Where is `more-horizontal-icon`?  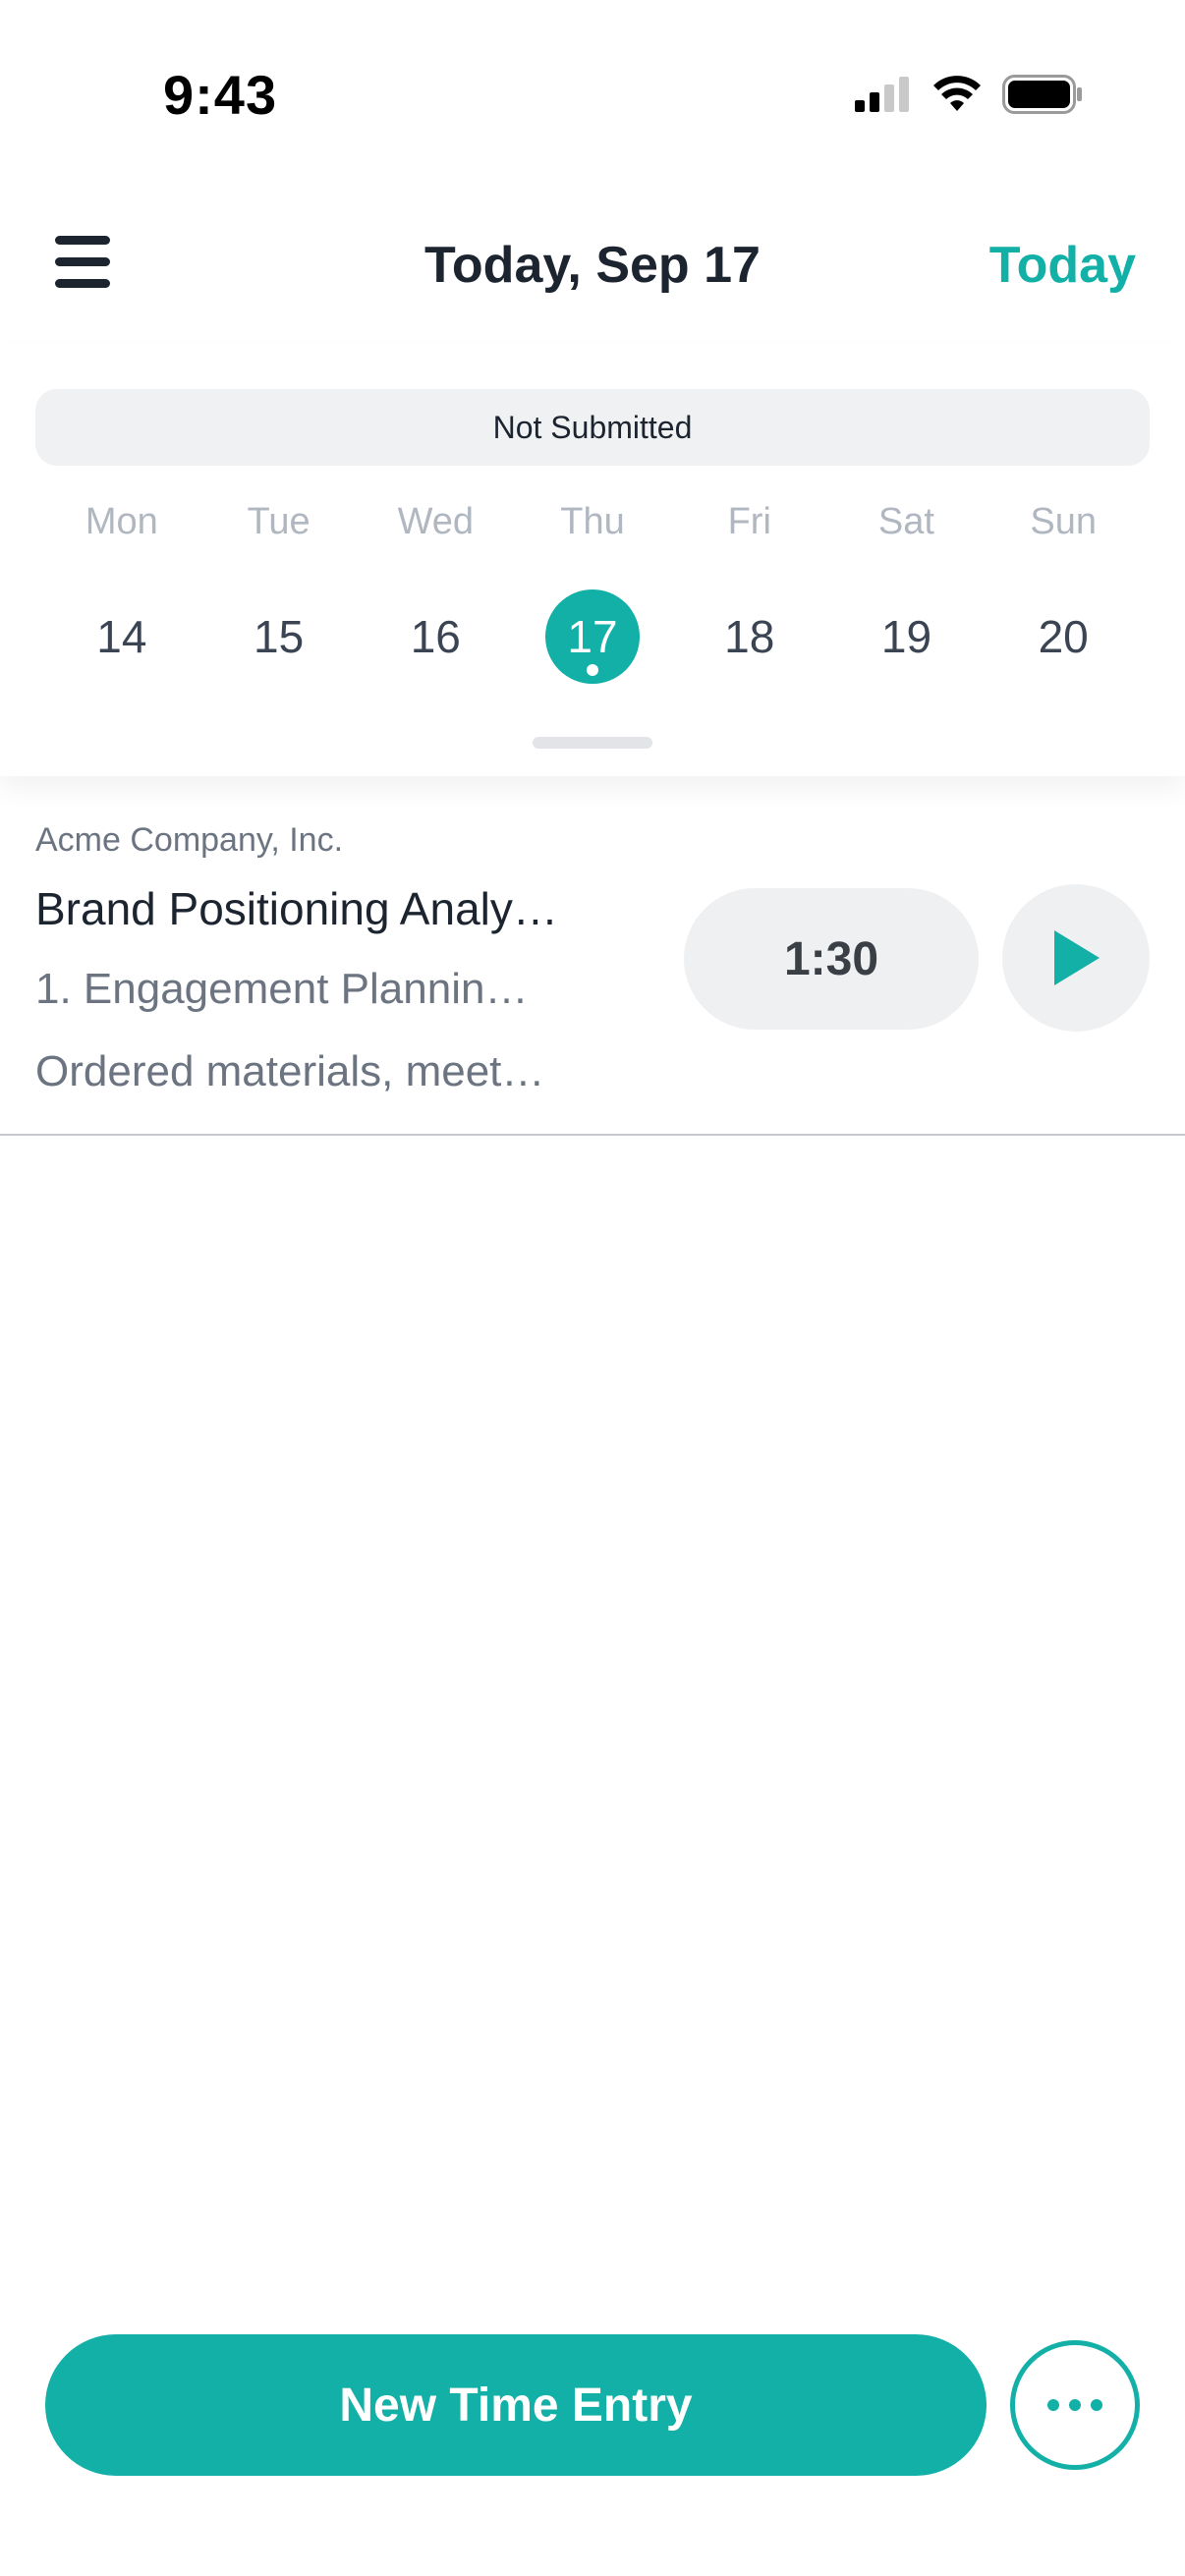 more-horizontal-icon is located at coordinates (1075, 2405).